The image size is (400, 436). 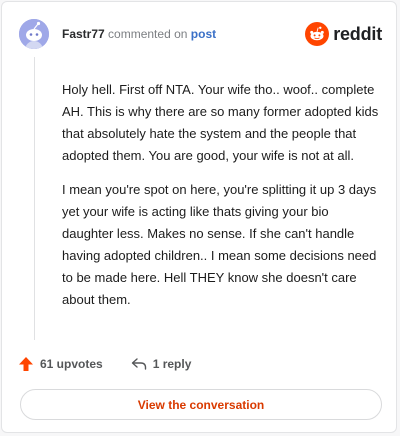 I want to click on upvote-button: 61 upvotes, so click(x=60, y=364).